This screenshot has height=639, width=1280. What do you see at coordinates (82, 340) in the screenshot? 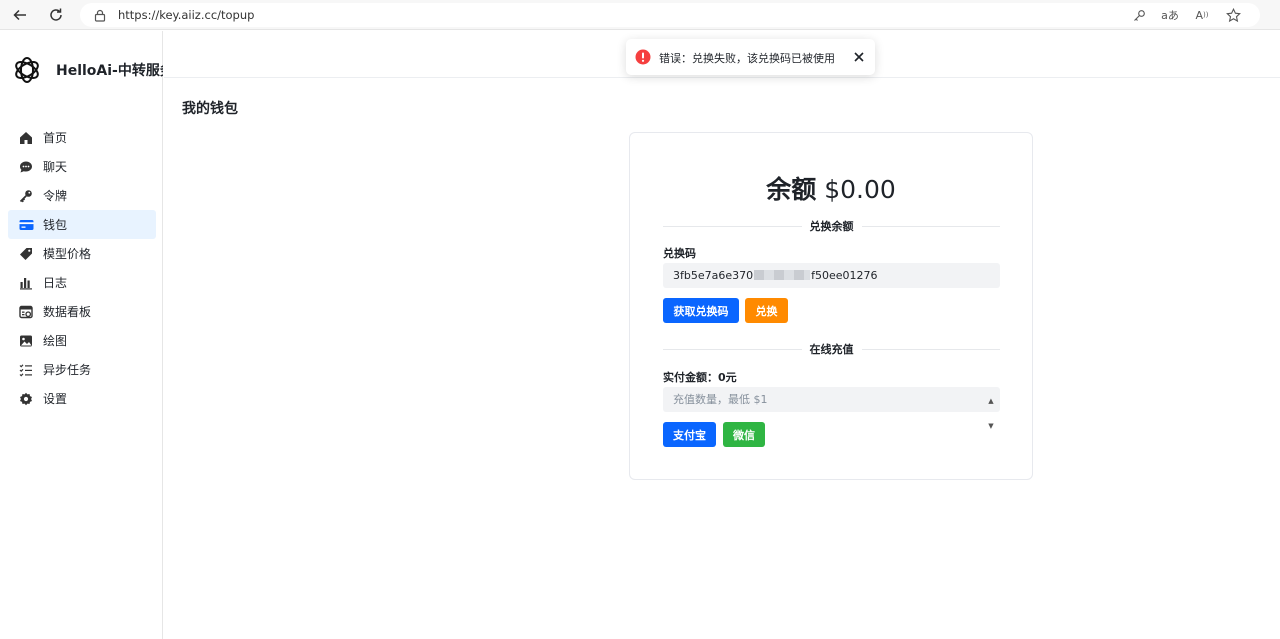
I see `sidebar-item-drawing: 绘图` at bounding box center [82, 340].